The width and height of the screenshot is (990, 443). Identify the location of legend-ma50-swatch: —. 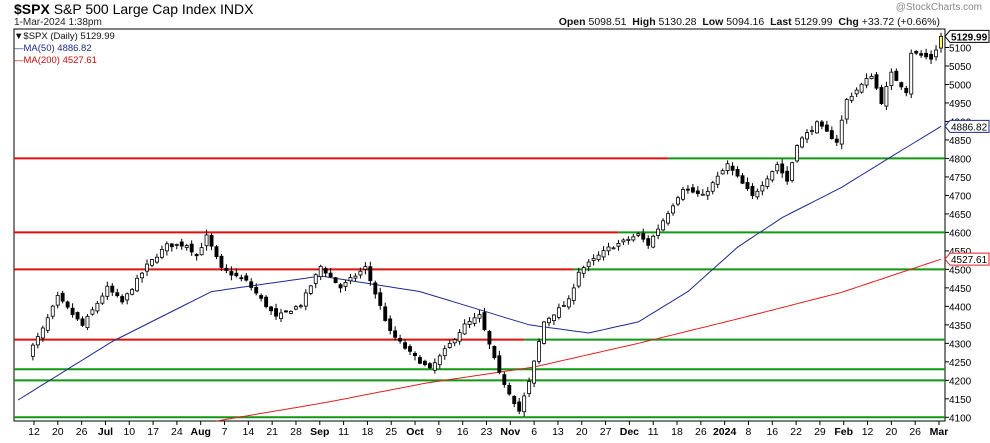
(19, 48).